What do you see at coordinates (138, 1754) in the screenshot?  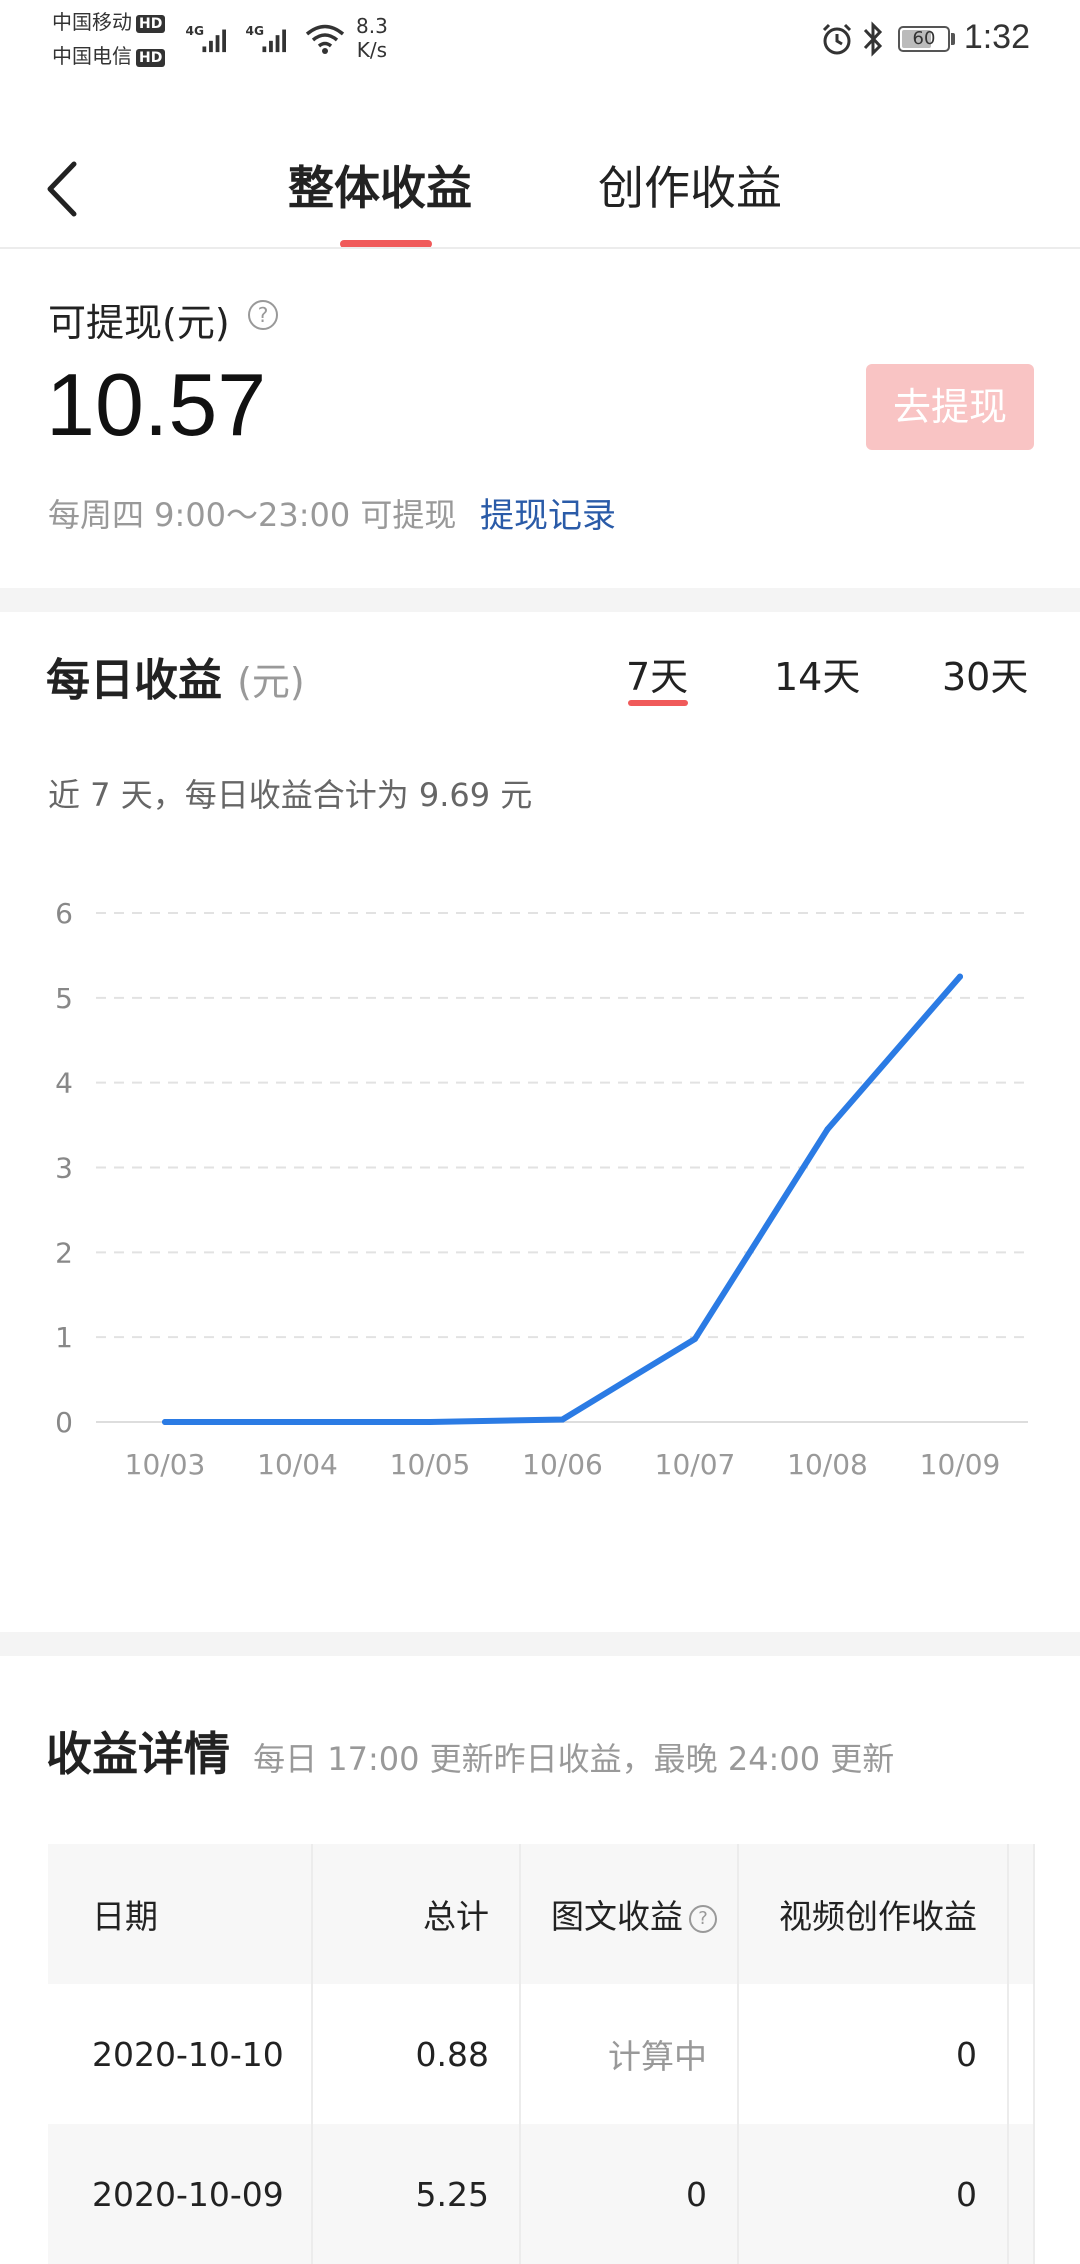 I see `earnings-details-title: 收益详情` at bounding box center [138, 1754].